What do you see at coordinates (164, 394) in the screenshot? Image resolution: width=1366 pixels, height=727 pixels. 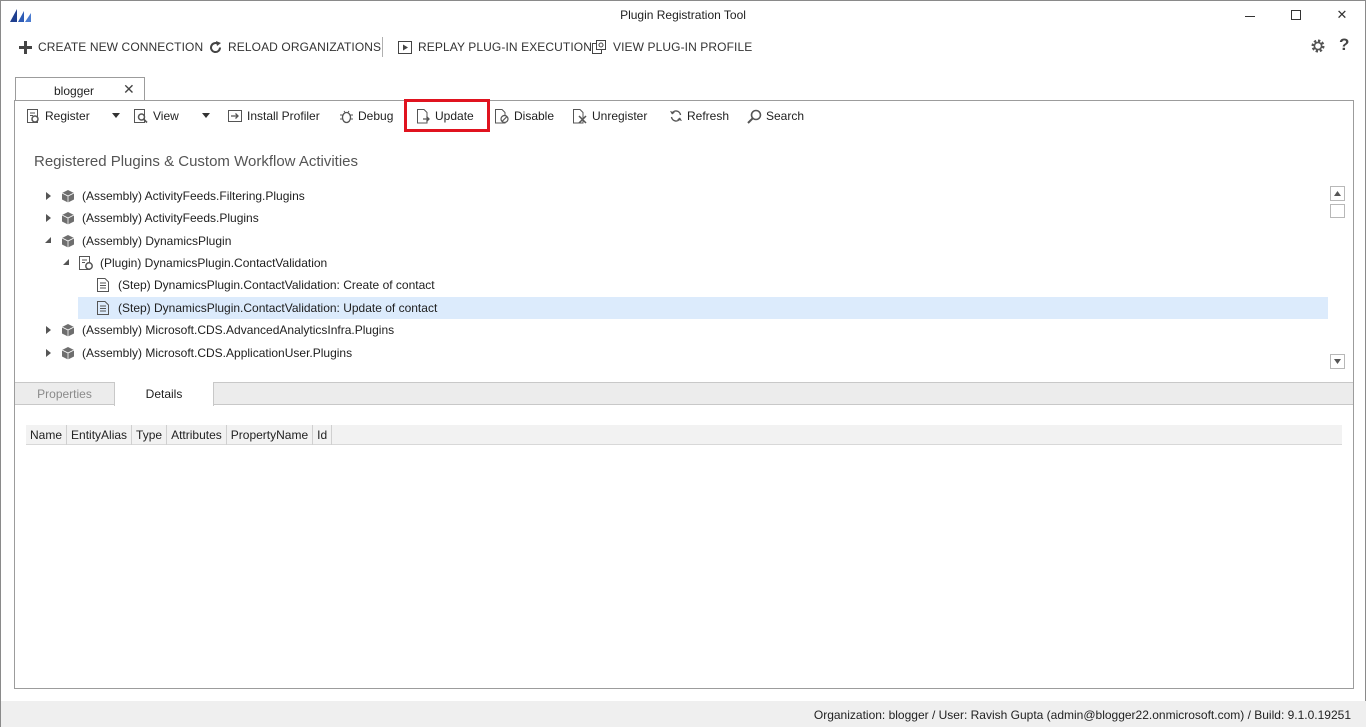 I see `tab-details: Details` at bounding box center [164, 394].